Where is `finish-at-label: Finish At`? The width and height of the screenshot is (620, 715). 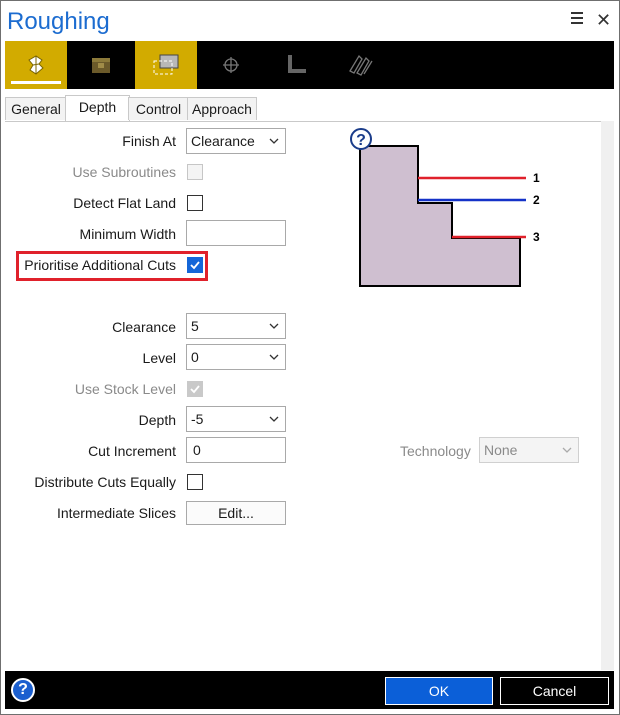
finish-at-label: Finish At is located at coordinates (149, 141).